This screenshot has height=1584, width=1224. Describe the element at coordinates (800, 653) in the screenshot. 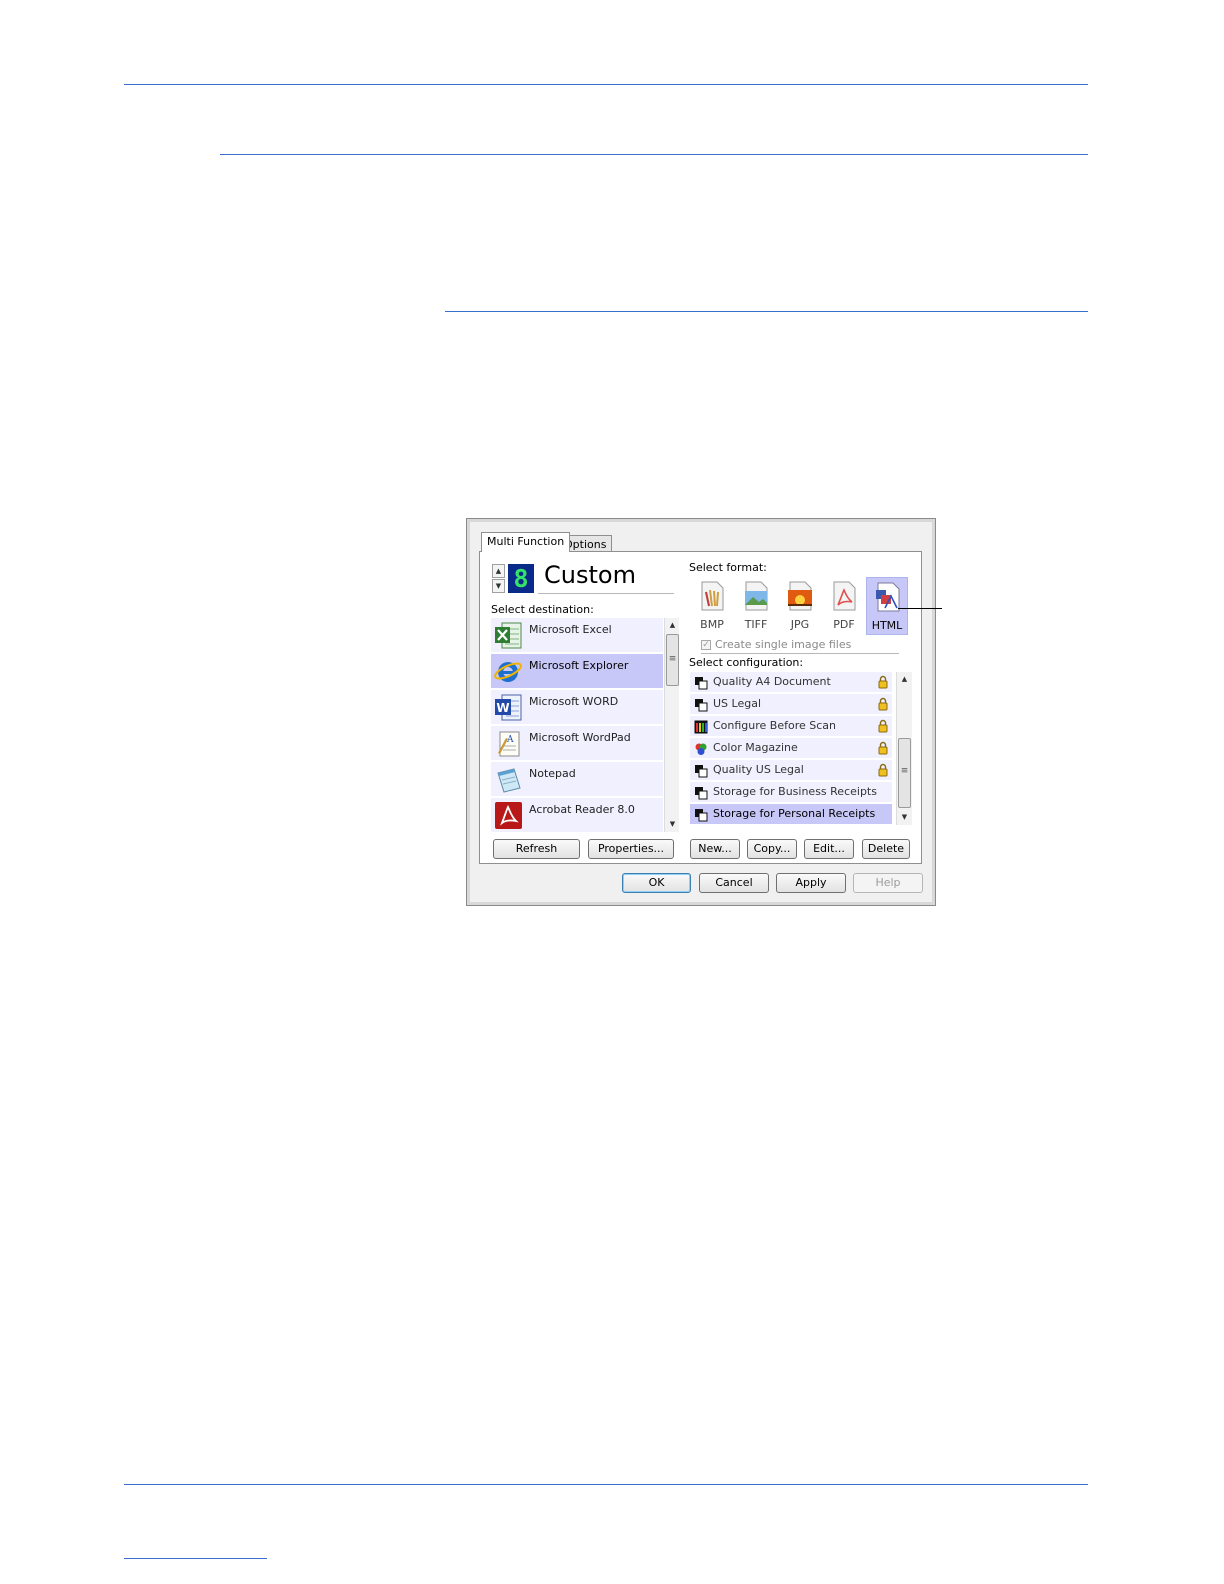

I see `format-divider` at that location.